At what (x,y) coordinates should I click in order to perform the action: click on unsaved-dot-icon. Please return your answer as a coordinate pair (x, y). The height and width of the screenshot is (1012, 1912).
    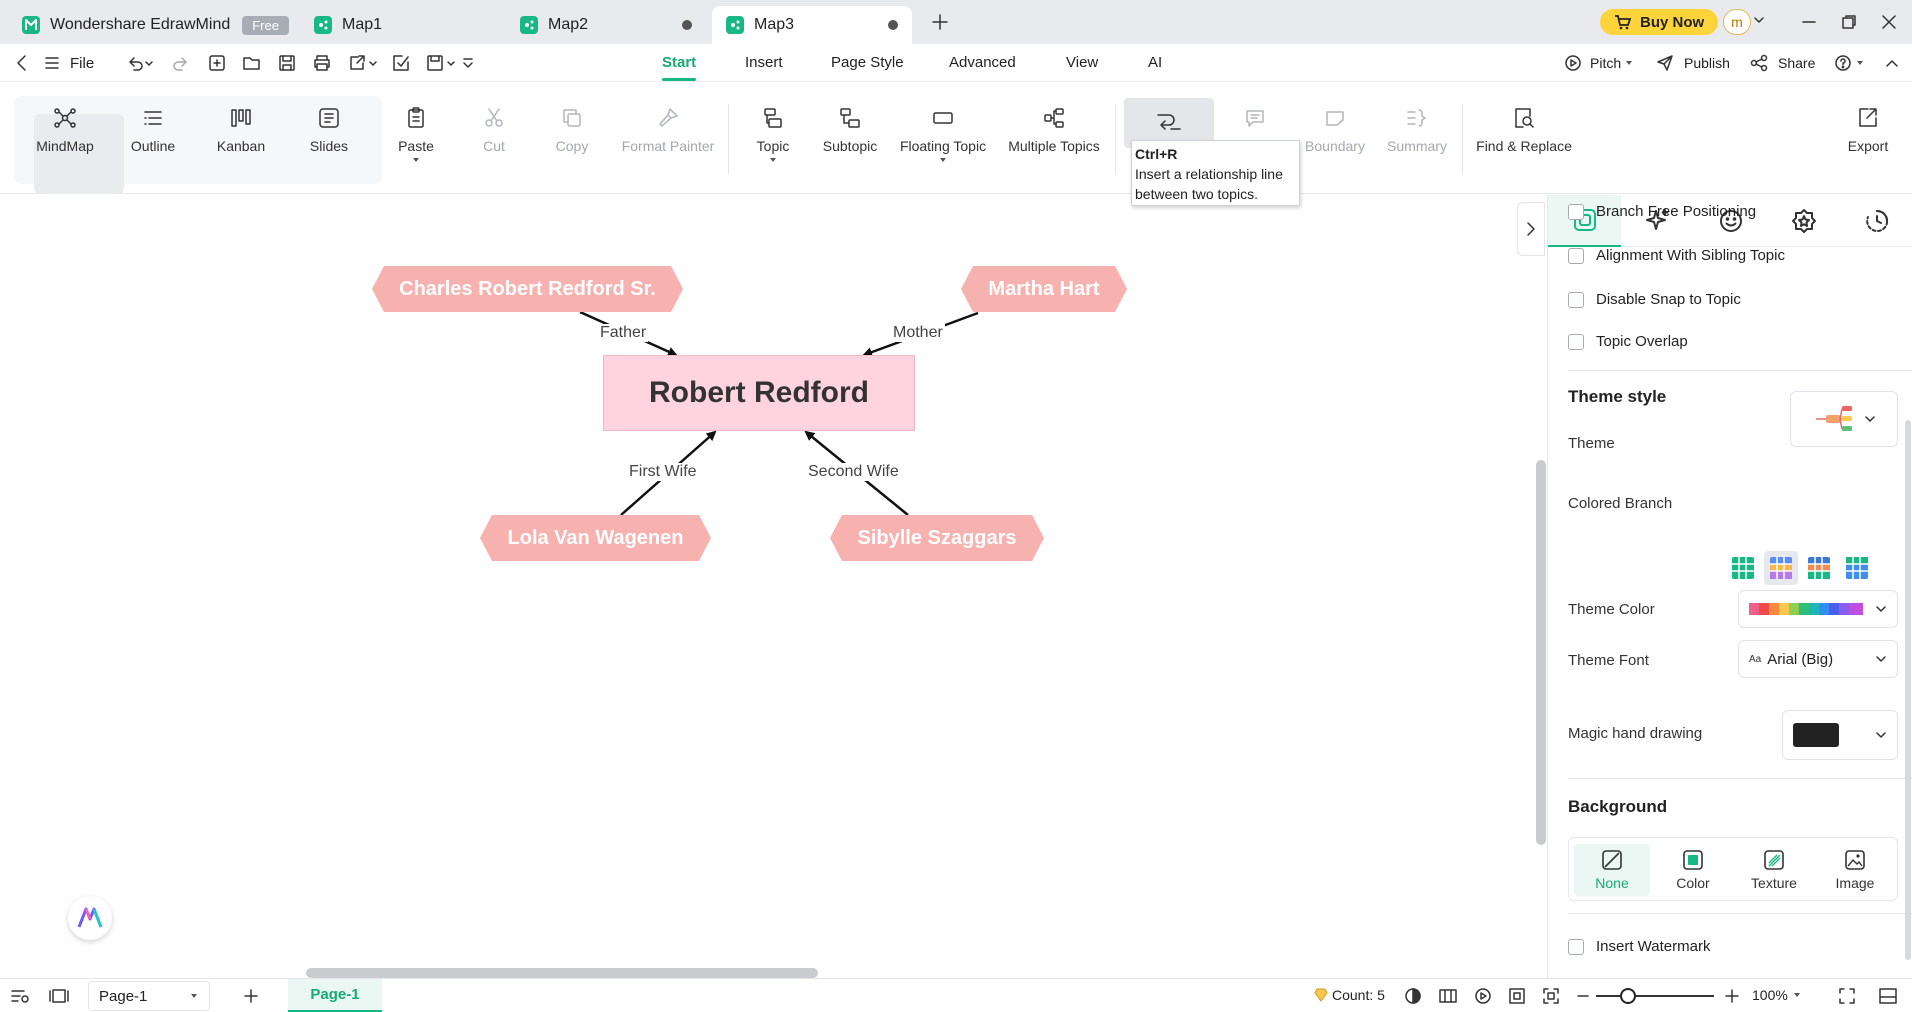
    Looking at the image, I should click on (687, 25).